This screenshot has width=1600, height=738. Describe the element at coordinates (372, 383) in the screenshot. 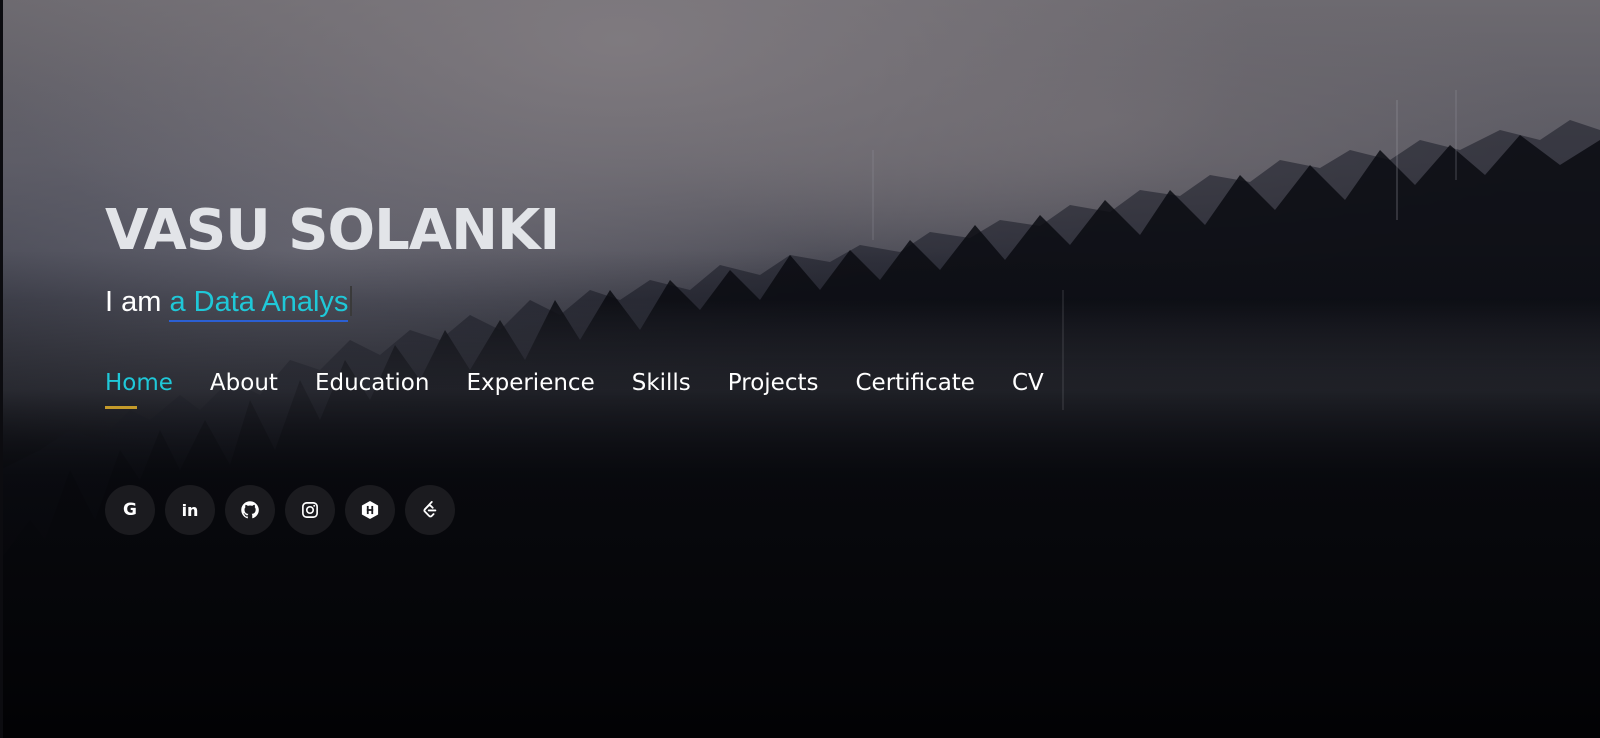

I see `nav-item-education: Education` at that location.